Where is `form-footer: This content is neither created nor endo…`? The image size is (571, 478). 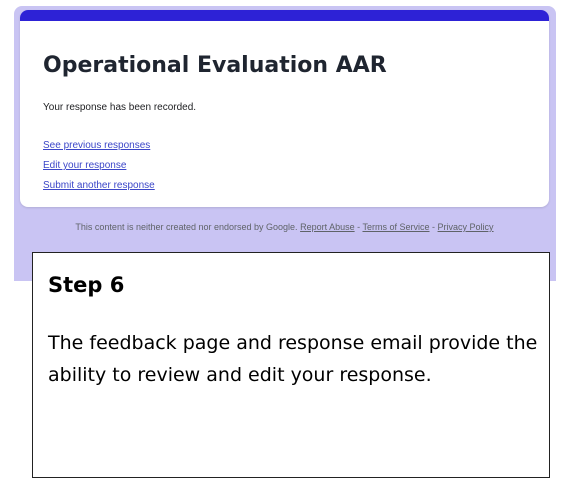 form-footer: This content is neither created nor endo… is located at coordinates (284, 227).